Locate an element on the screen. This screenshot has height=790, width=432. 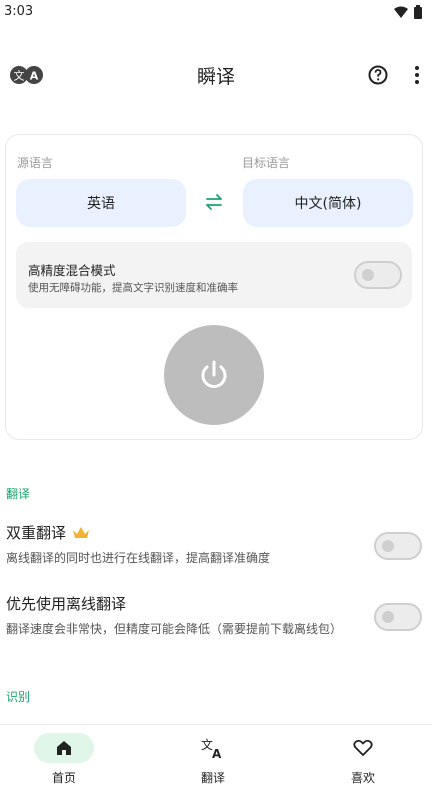
setting-title: 双重翻译 is located at coordinates (216, 532).